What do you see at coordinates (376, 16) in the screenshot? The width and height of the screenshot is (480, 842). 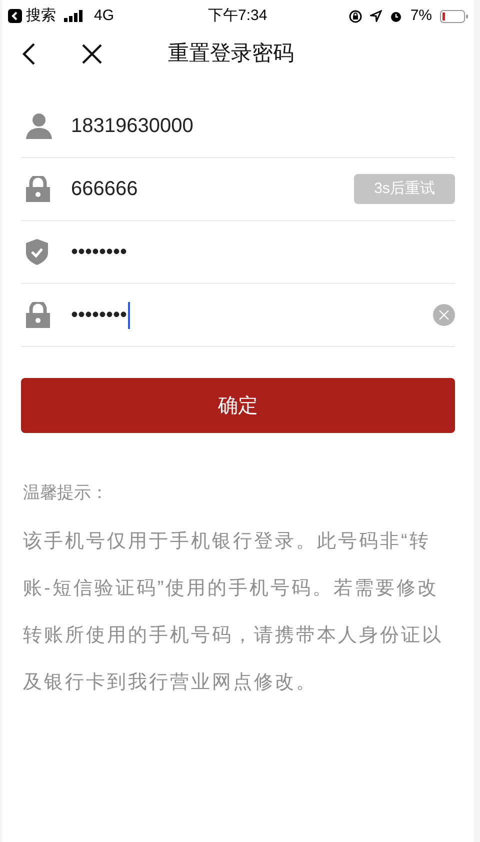 I see `location-arrow-icon` at bounding box center [376, 16].